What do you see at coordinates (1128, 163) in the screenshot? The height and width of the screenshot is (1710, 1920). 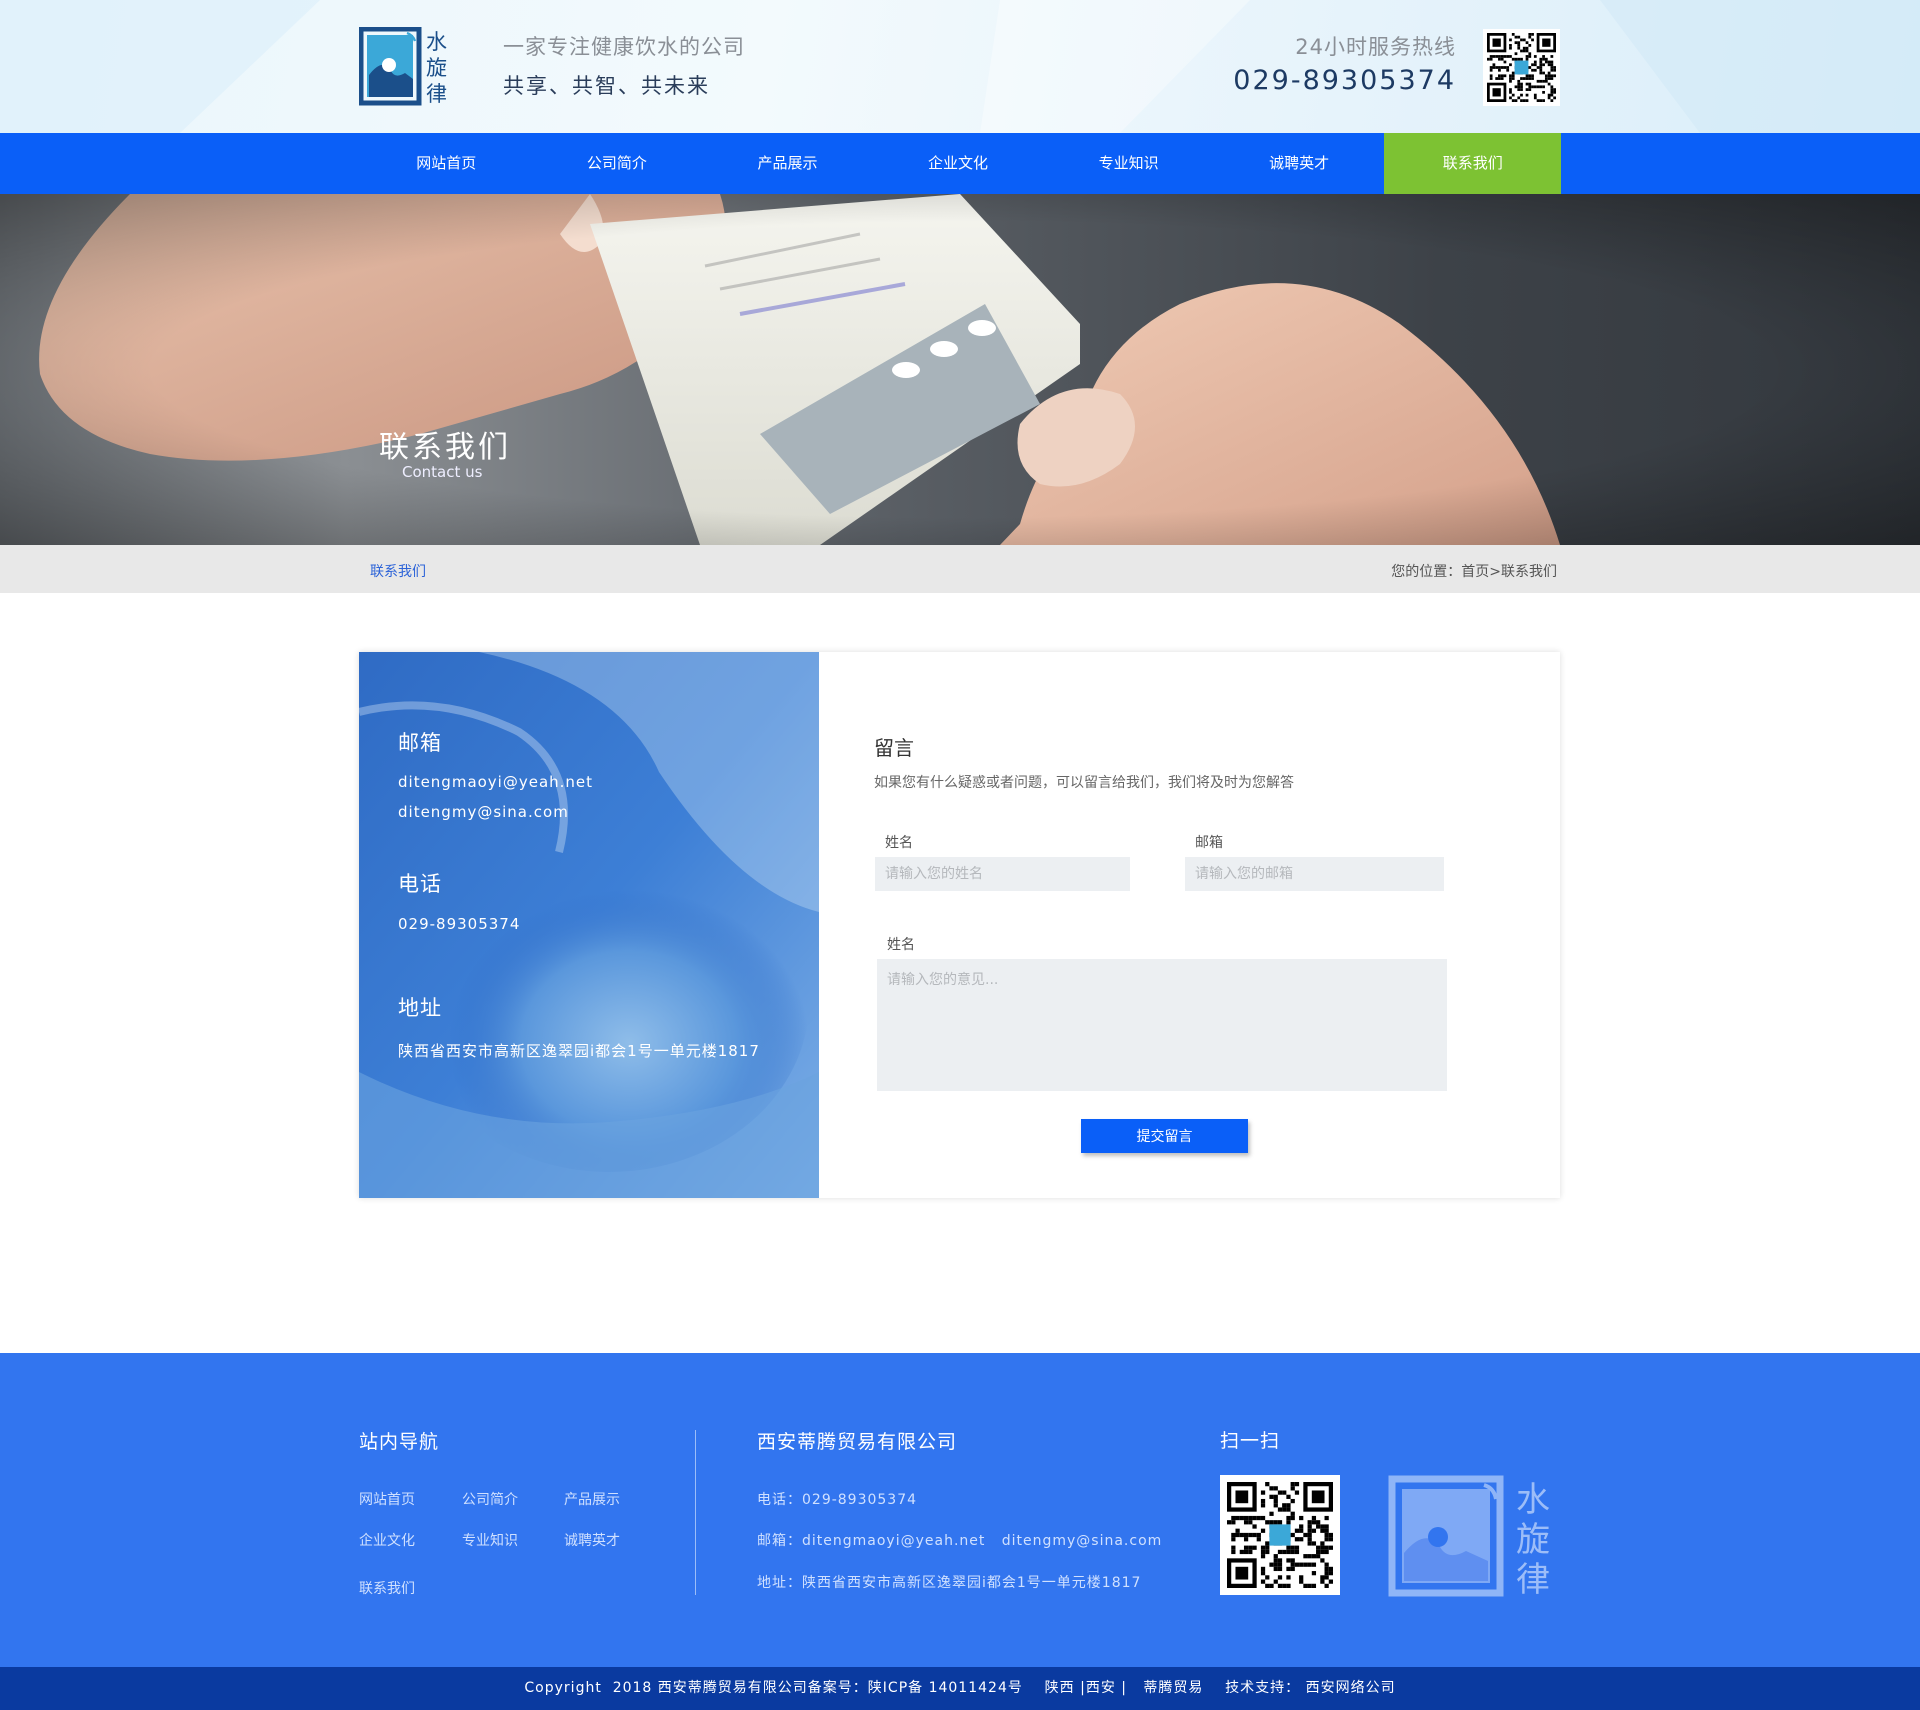 I see `nav-item-knowledge: 专业知识` at bounding box center [1128, 163].